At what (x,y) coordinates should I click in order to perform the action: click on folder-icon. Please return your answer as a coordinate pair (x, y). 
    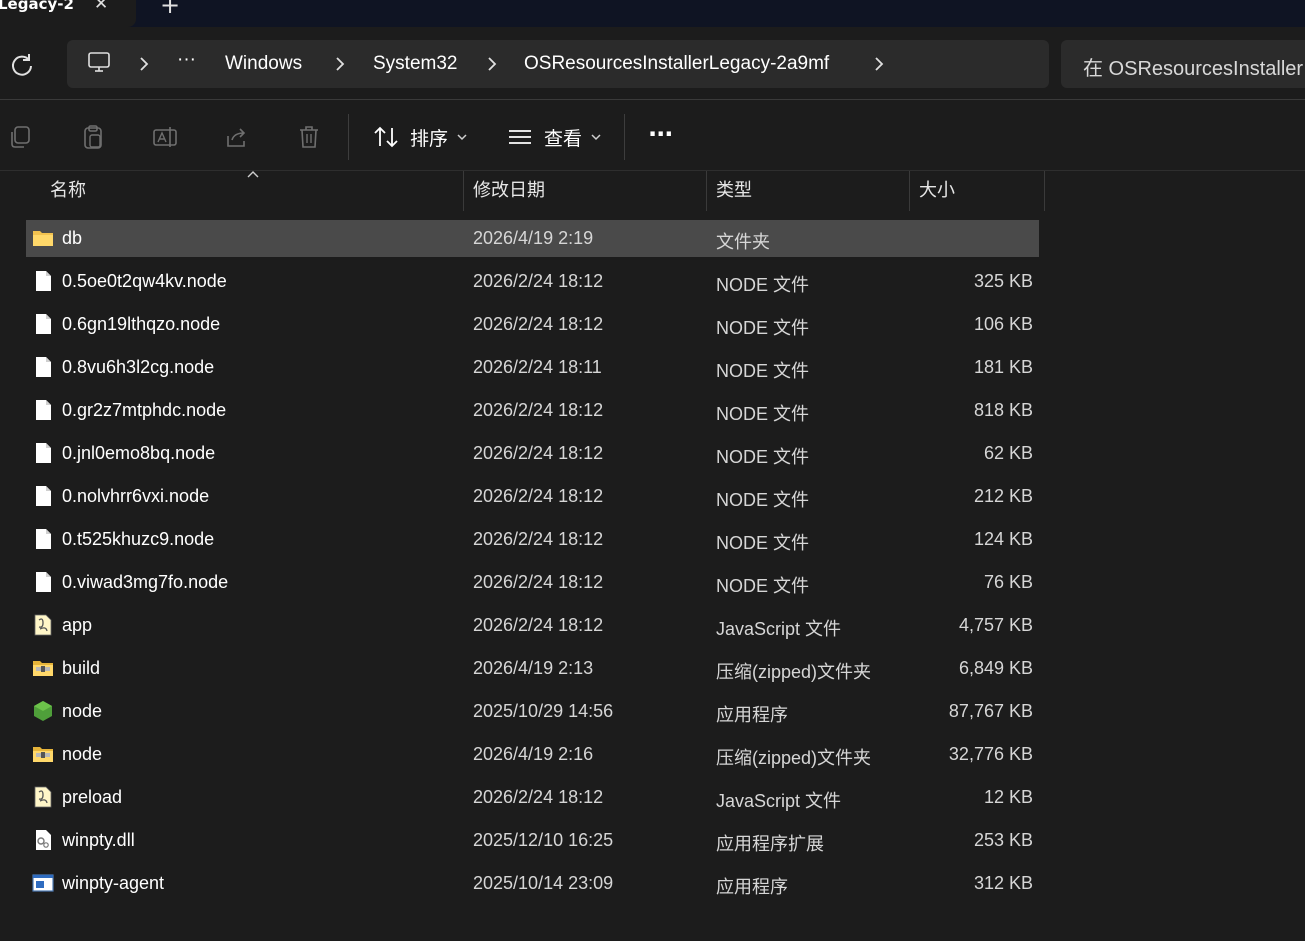
    Looking at the image, I should click on (43, 238).